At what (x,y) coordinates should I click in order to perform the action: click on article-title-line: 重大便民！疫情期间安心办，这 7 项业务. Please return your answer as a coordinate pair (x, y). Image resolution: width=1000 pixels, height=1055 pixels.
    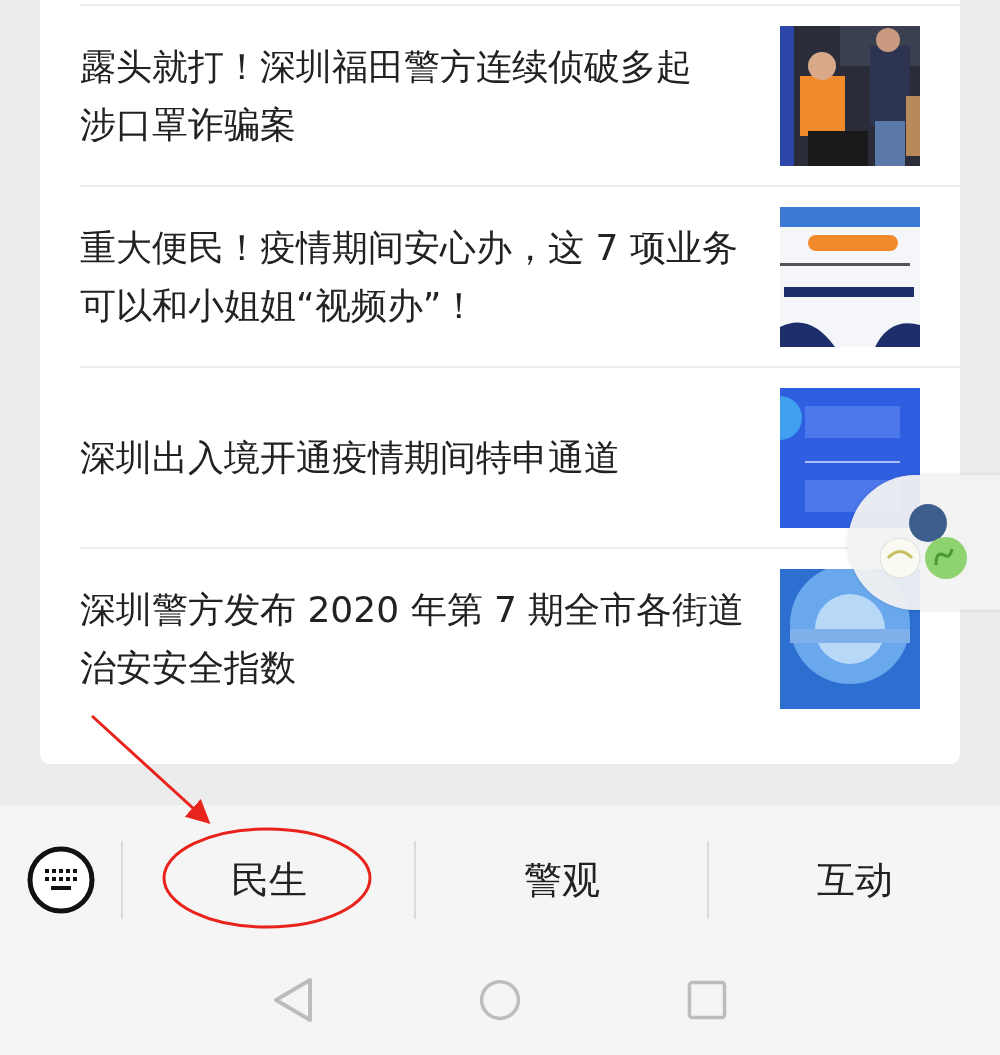
    Looking at the image, I should click on (409, 247).